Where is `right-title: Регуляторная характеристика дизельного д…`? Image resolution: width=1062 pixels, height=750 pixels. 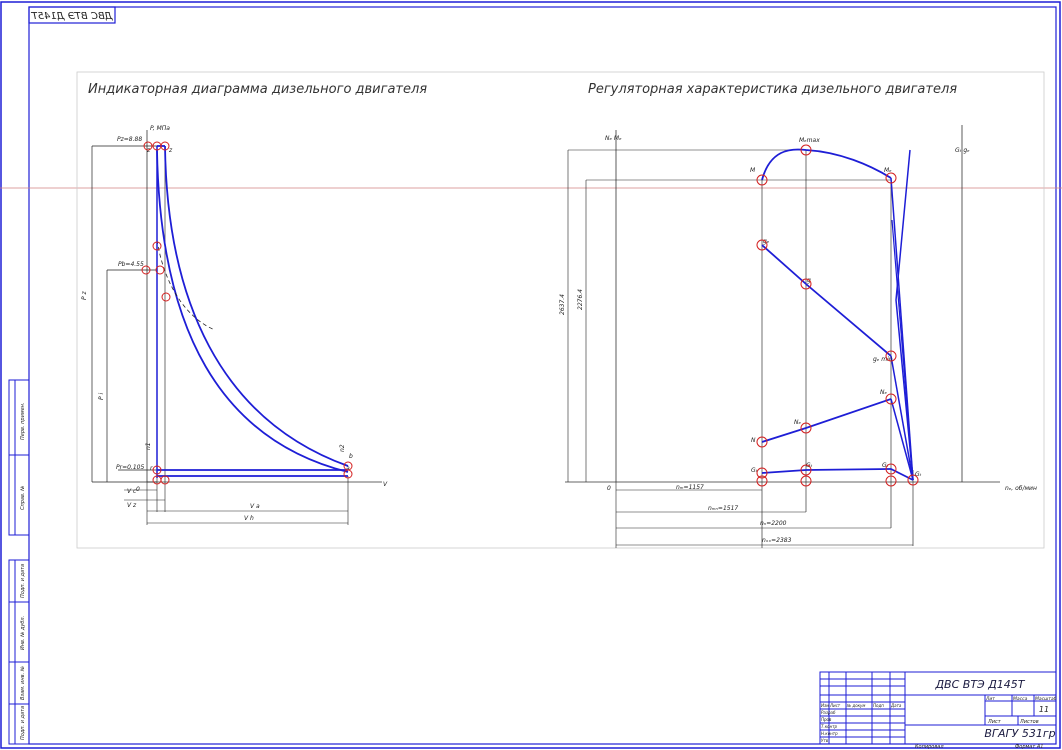 right-title: Регуляторная характеристика дизельного д… is located at coordinates (772, 89).